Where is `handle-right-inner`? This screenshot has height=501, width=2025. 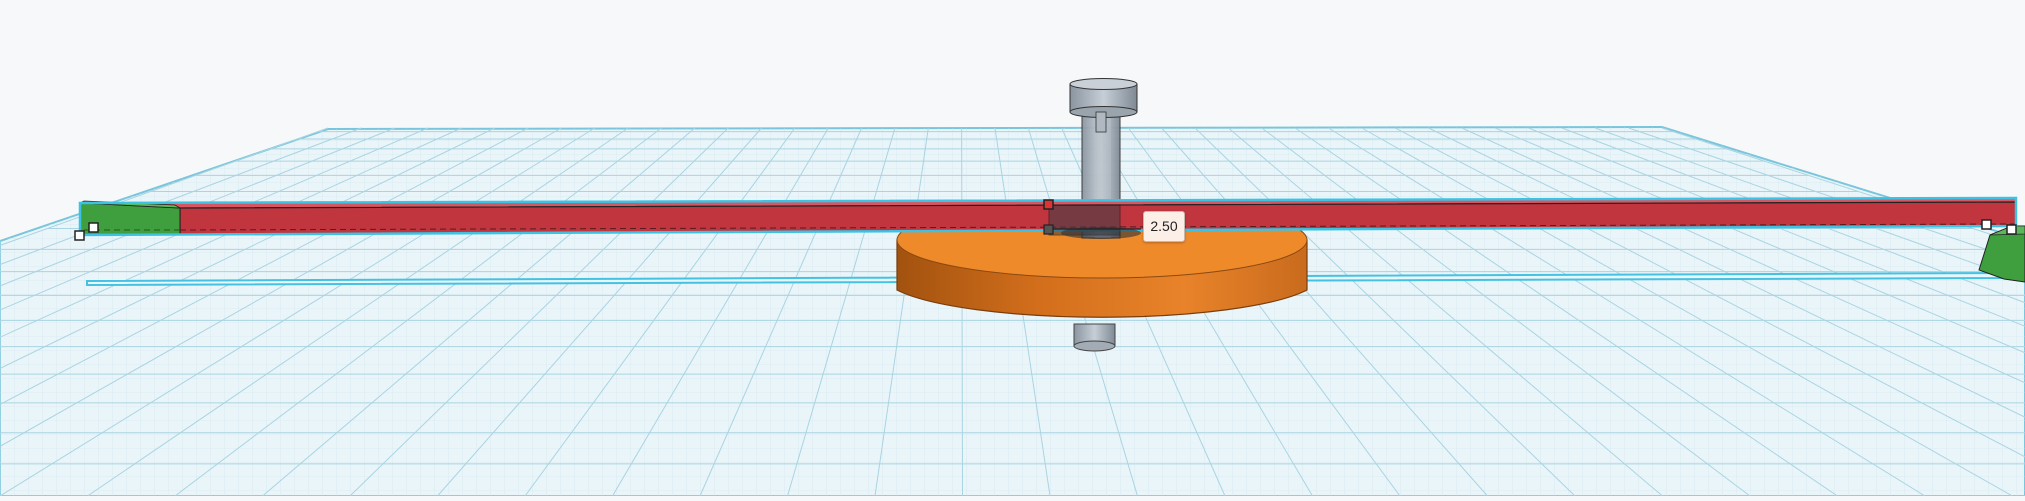
handle-right-inner is located at coordinates (1986, 224).